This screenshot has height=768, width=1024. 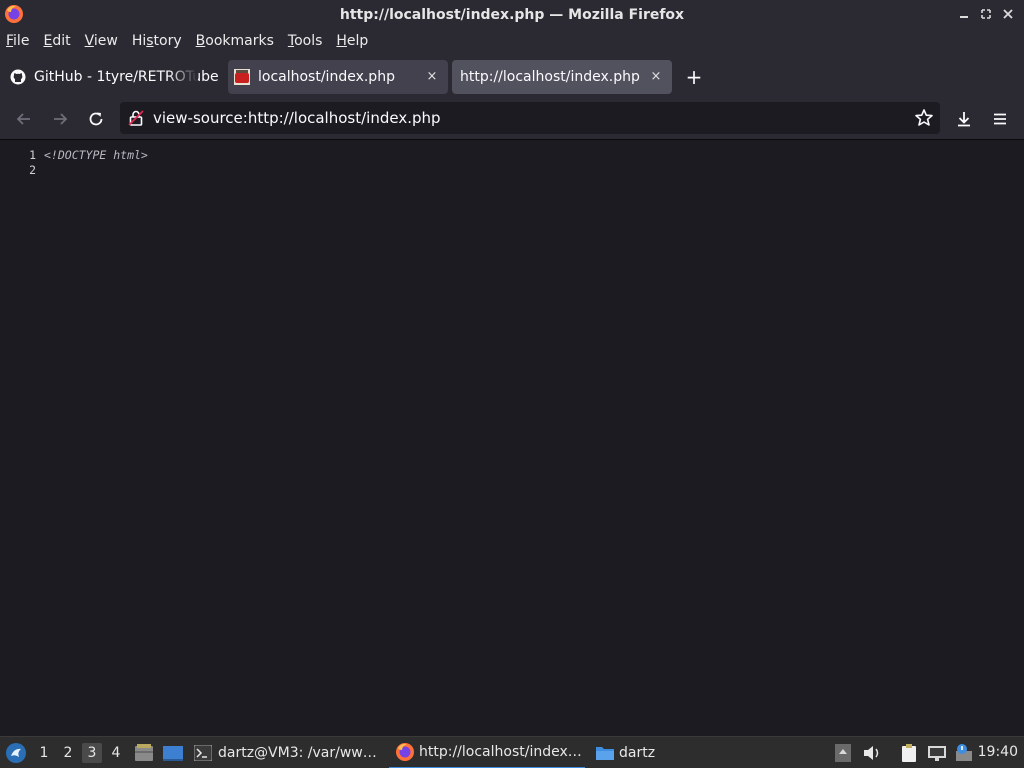 What do you see at coordinates (92, 753) in the screenshot?
I see `workspace-3: 3` at bounding box center [92, 753].